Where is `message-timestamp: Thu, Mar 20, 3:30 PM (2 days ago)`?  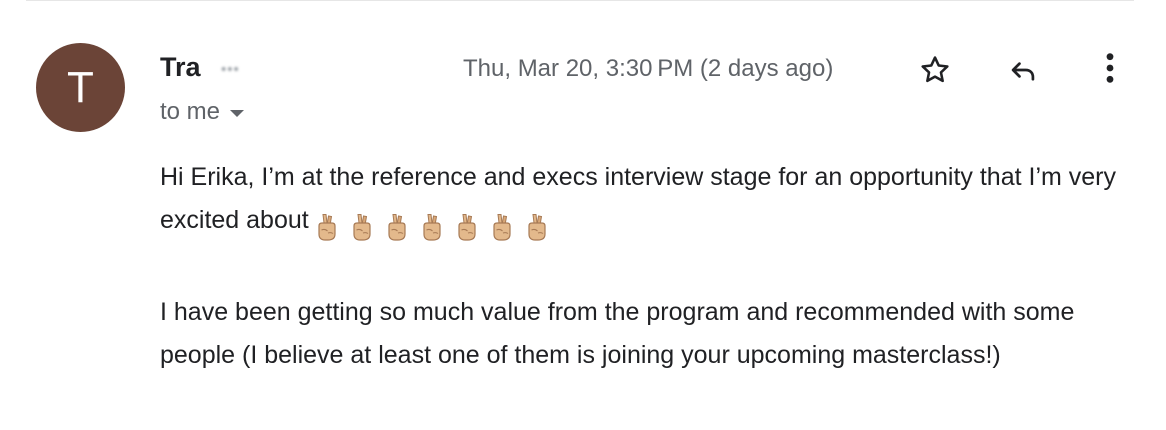 message-timestamp: Thu, Mar 20, 3:30 PM (2 days ago) is located at coordinates (648, 68).